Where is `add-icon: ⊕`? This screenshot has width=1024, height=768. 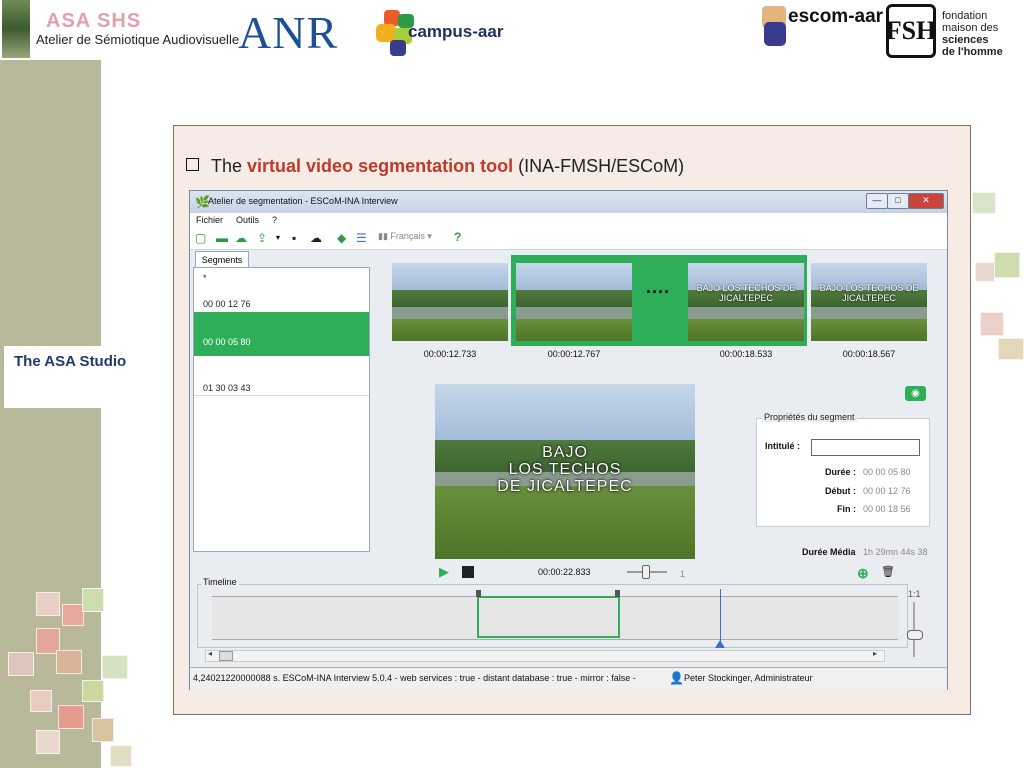
add-icon: ⊕ is located at coordinates (863, 573).